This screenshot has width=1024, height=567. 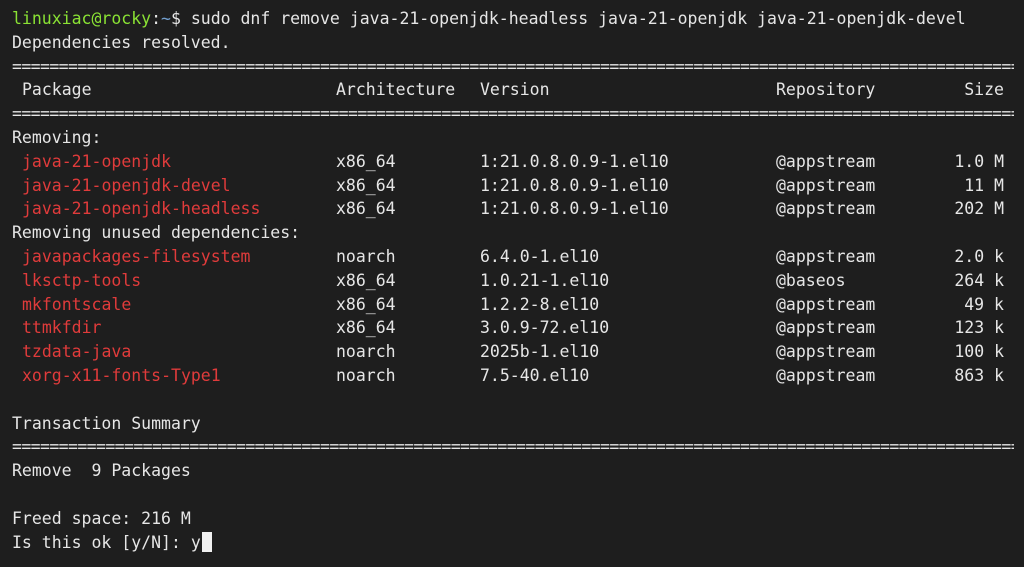 What do you see at coordinates (512, 471) in the screenshot?
I see `summary-remove-count: Remove 9 Packages` at bounding box center [512, 471].